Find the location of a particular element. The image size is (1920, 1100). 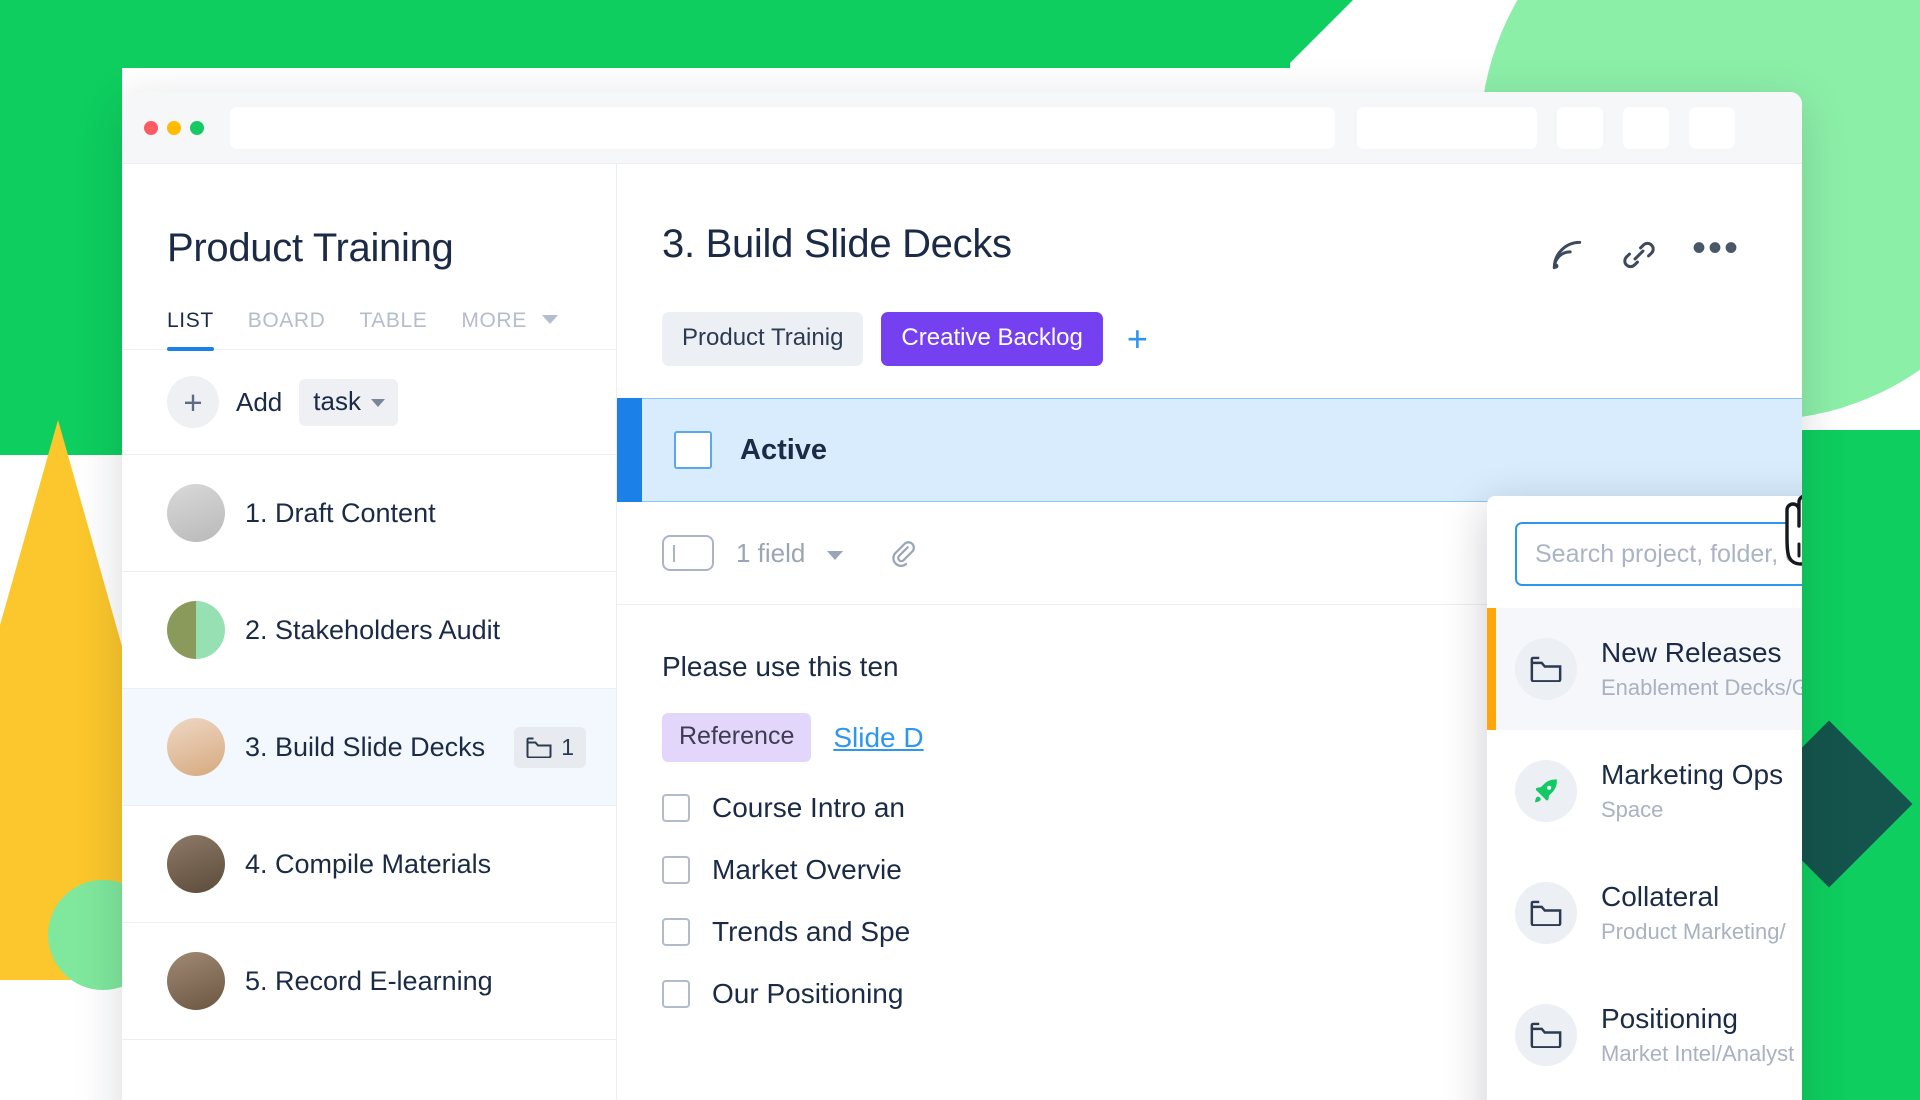

item-subtitle: Enablement Decks/General Slides/ is located at coordinates (1701, 687).